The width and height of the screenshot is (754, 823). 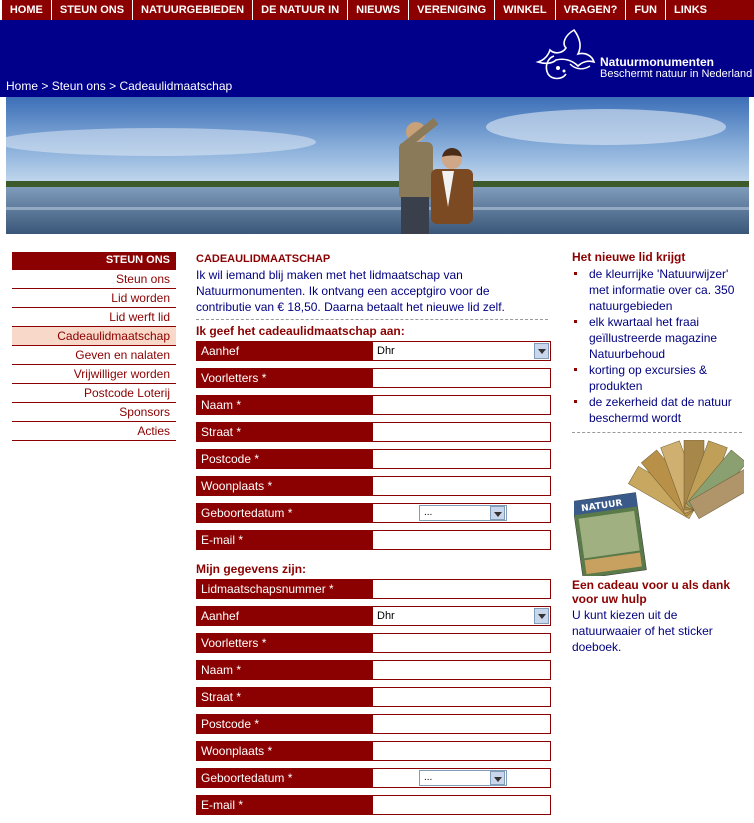 I want to click on form1-naam-input, so click(x=461, y=405).